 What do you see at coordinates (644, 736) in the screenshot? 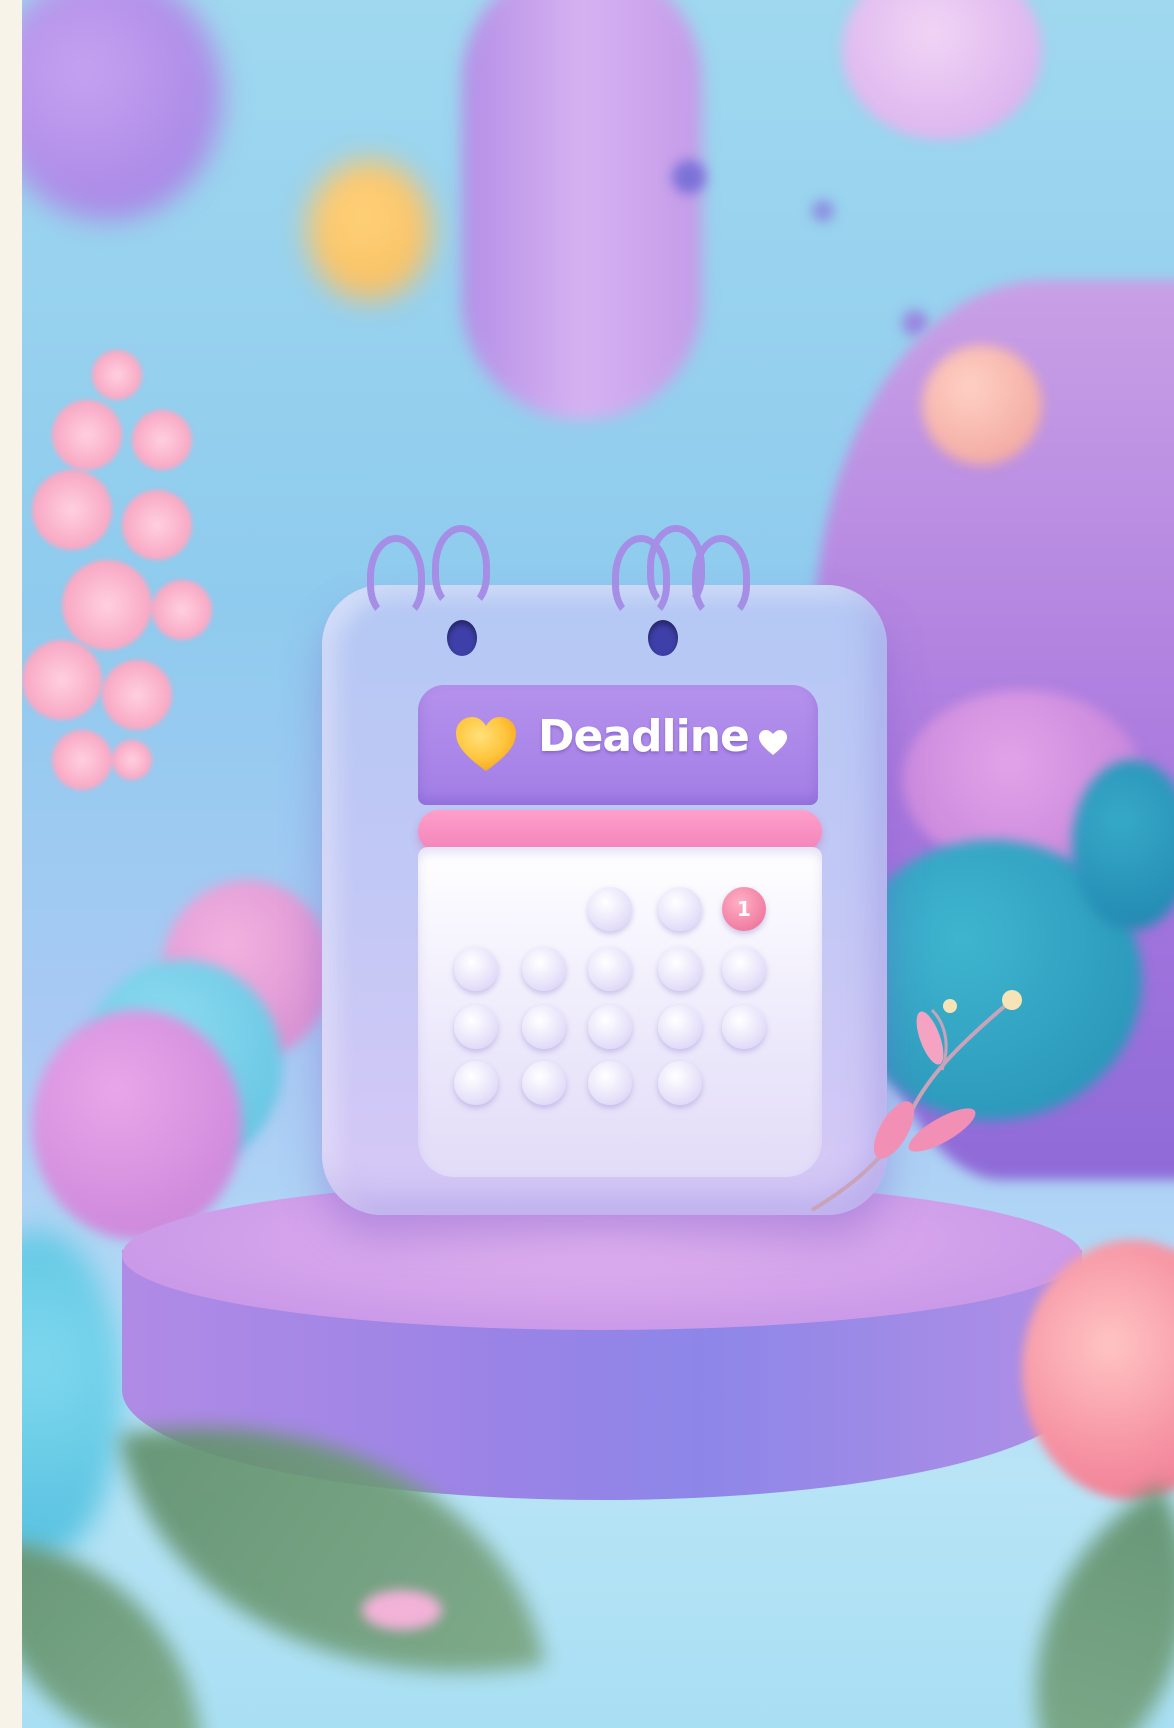
I see `calendar-title: Deadline` at bounding box center [644, 736].